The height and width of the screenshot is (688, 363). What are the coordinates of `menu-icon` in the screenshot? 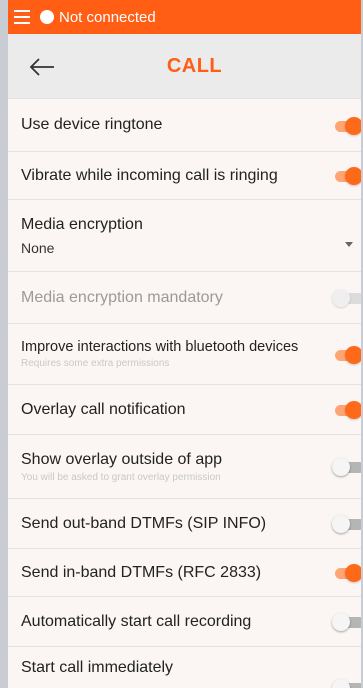 It's located at (22, 17).